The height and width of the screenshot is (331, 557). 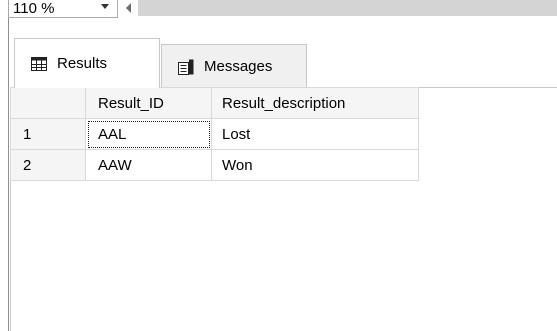 I want to click on horizontal-scrollbar, so click(x=347, y=8).